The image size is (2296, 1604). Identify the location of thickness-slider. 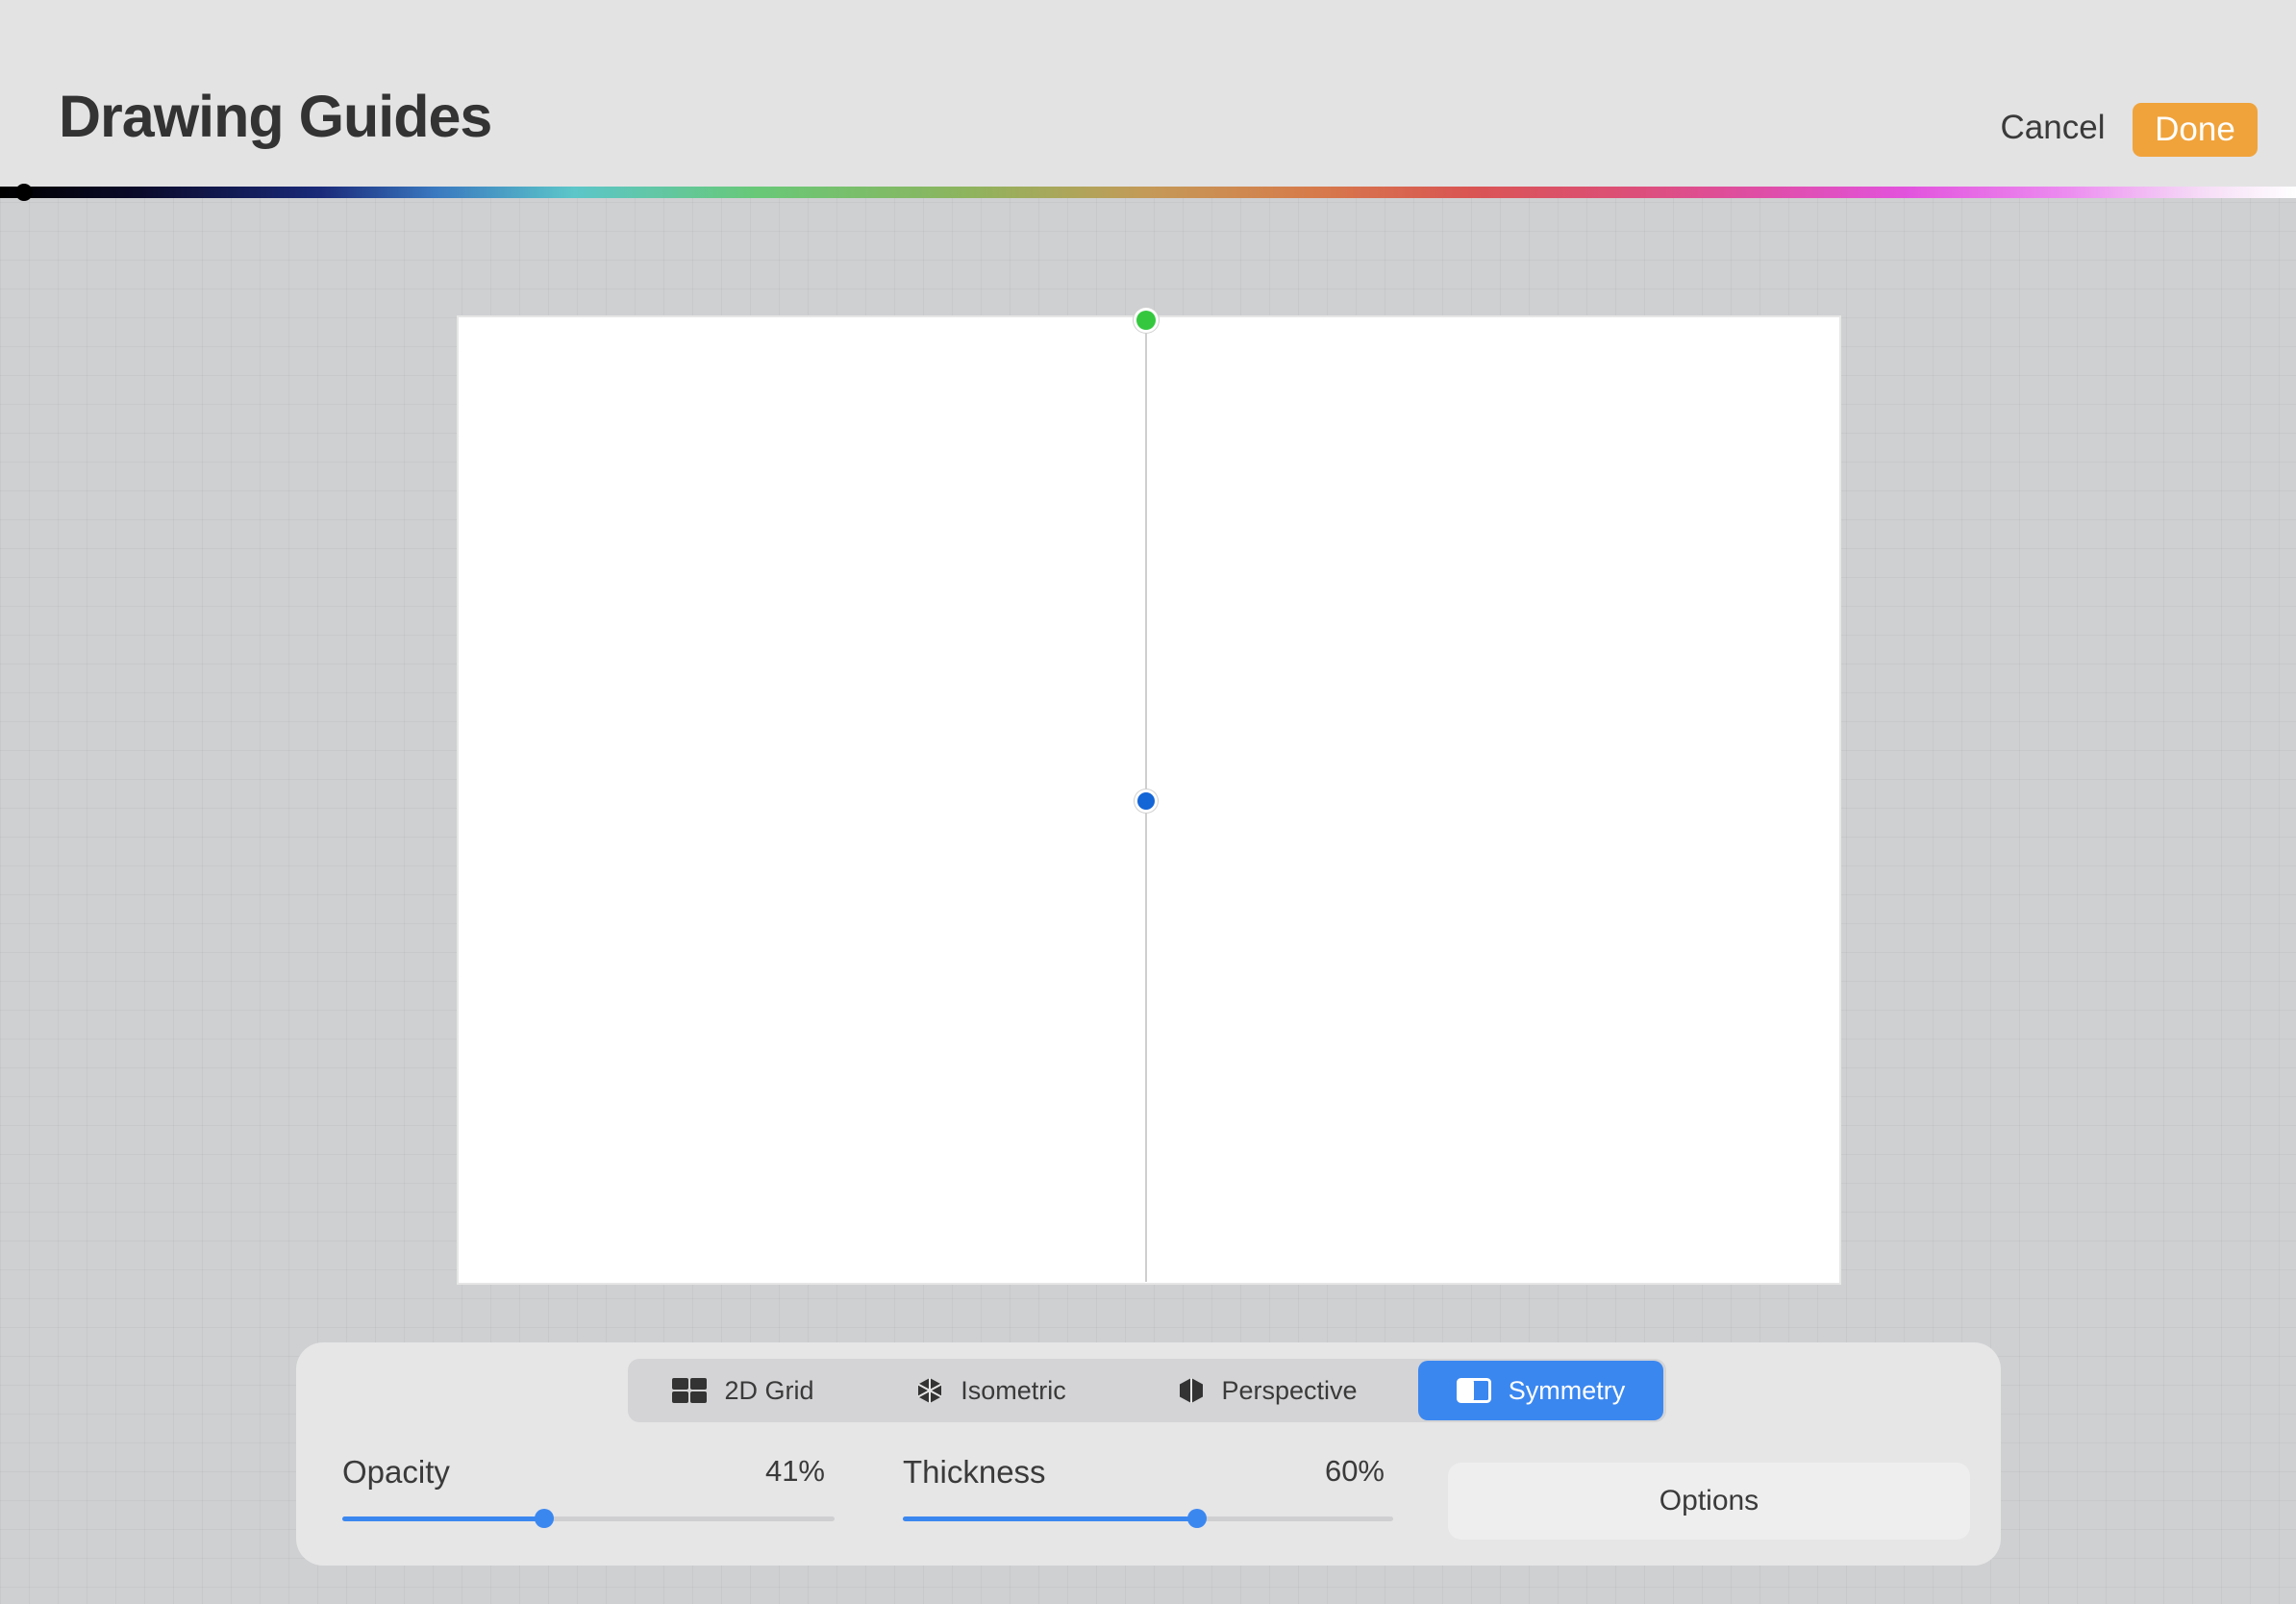
(1148, 1518).